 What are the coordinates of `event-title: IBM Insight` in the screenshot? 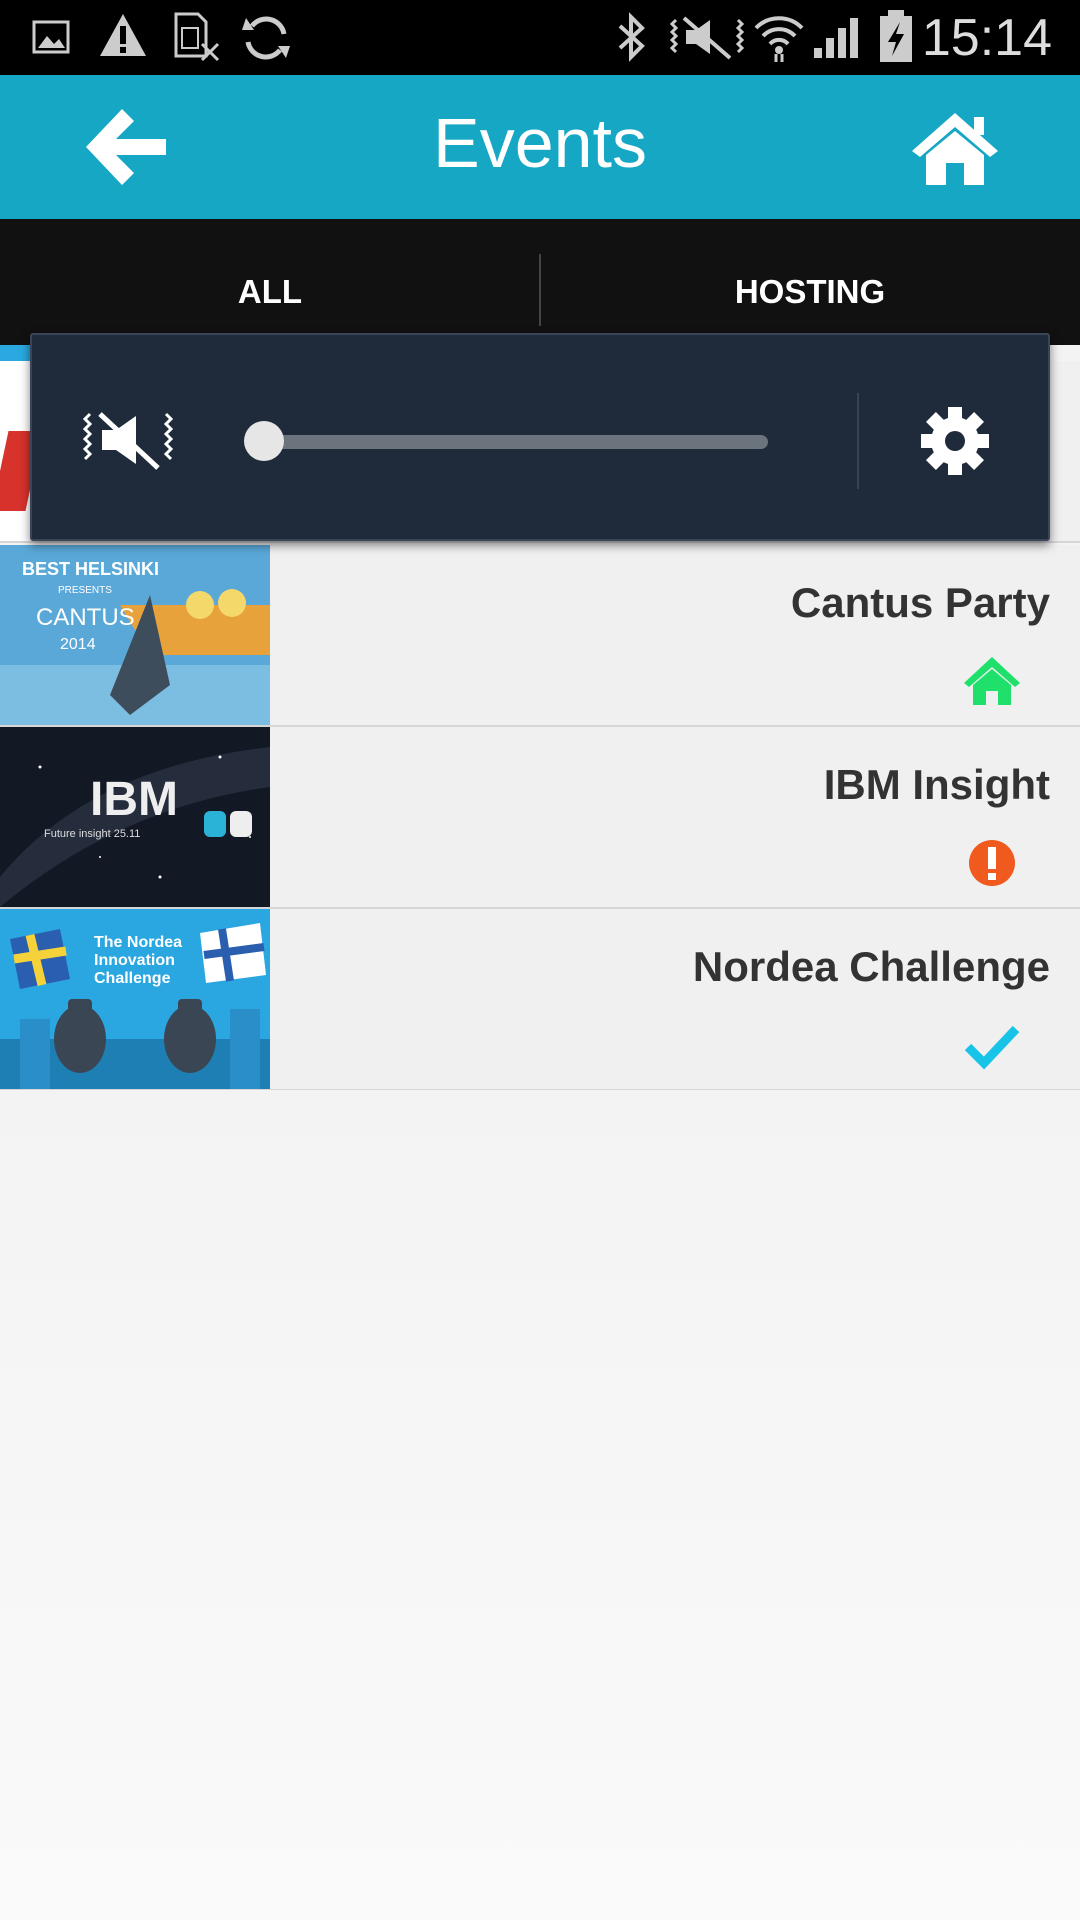 It's located at (936, 784).